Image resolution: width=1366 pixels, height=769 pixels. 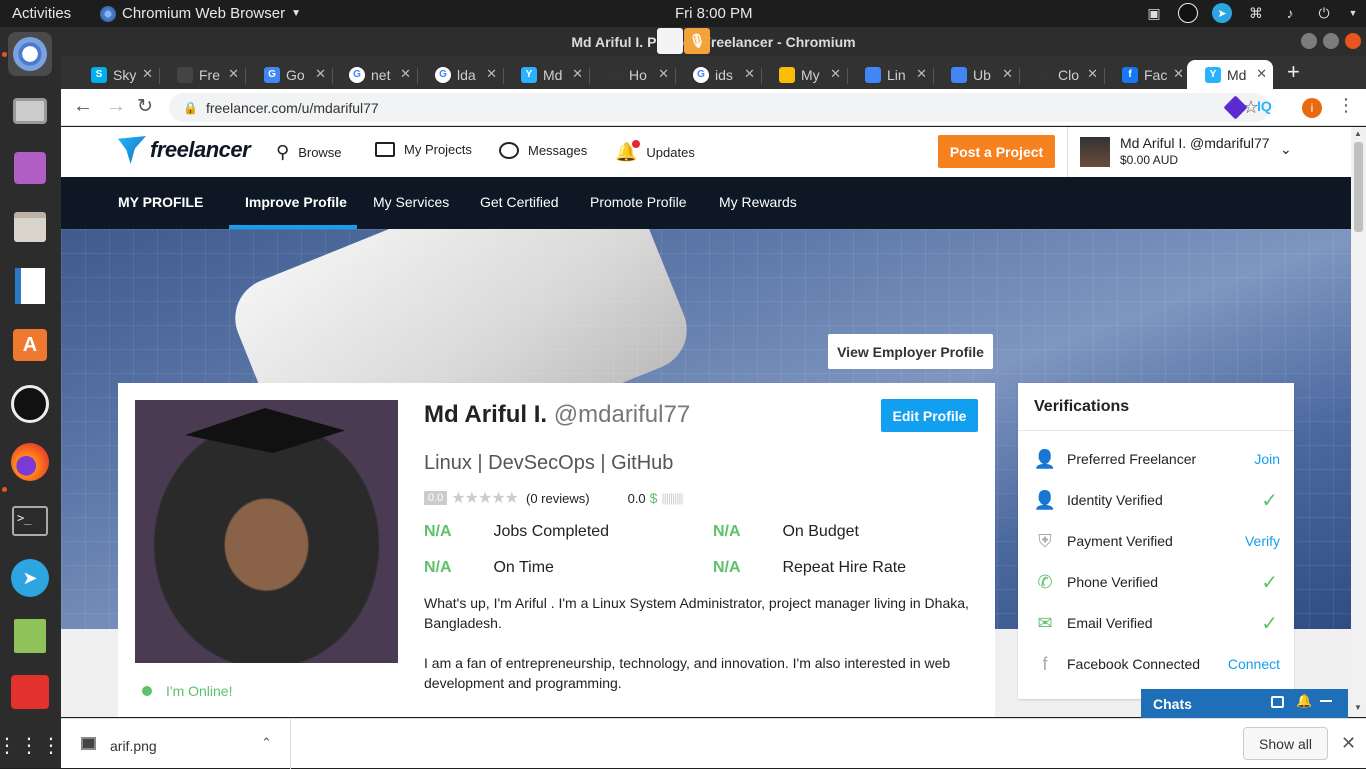 What do you see at coordinates (30, 521) in the screenshot?
I see `terminal-launcher: >_` at bounding box center [30, 521].